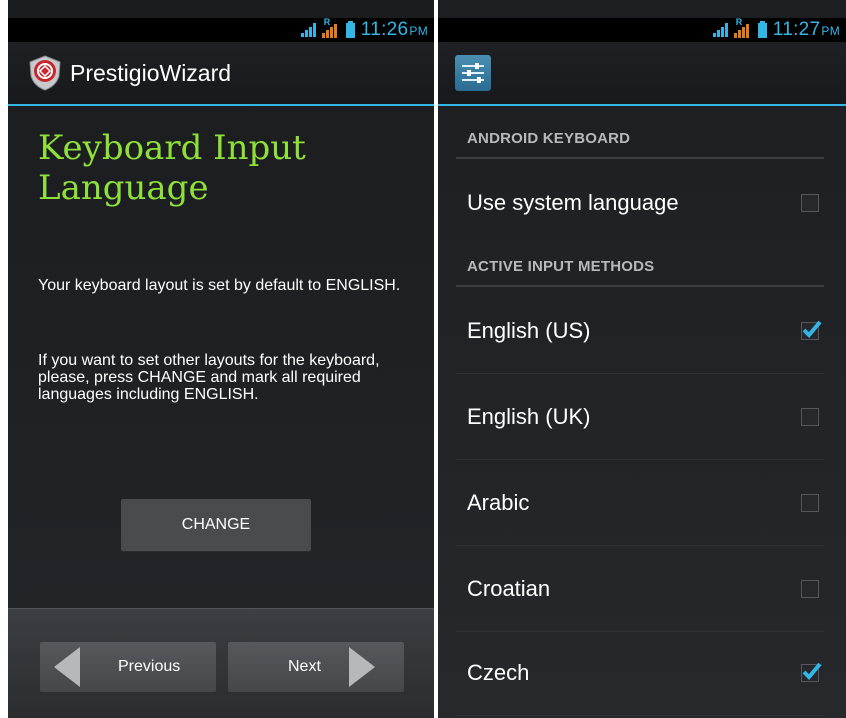 Image resolution: width=846 pixels, height=718 pixels. What do you see at coordinates (45, 73) in the screenshot?
I see `prestigio-logo-icon` at bounding box center [45, 73].